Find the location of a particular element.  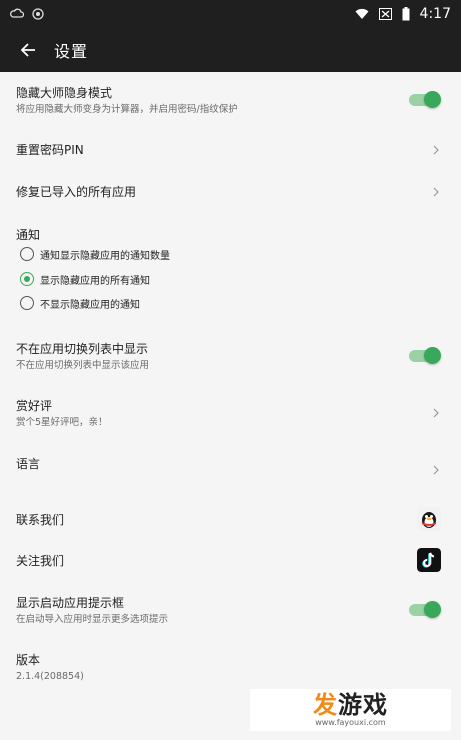

setting-contact: 联系我们 is located at coordinates (230, 520).